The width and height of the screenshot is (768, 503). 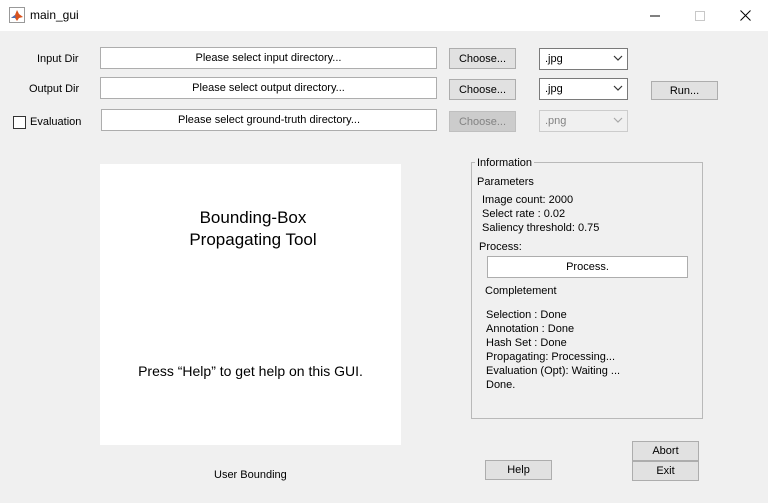 I want to click on close-button, so click(x=745, y=15).